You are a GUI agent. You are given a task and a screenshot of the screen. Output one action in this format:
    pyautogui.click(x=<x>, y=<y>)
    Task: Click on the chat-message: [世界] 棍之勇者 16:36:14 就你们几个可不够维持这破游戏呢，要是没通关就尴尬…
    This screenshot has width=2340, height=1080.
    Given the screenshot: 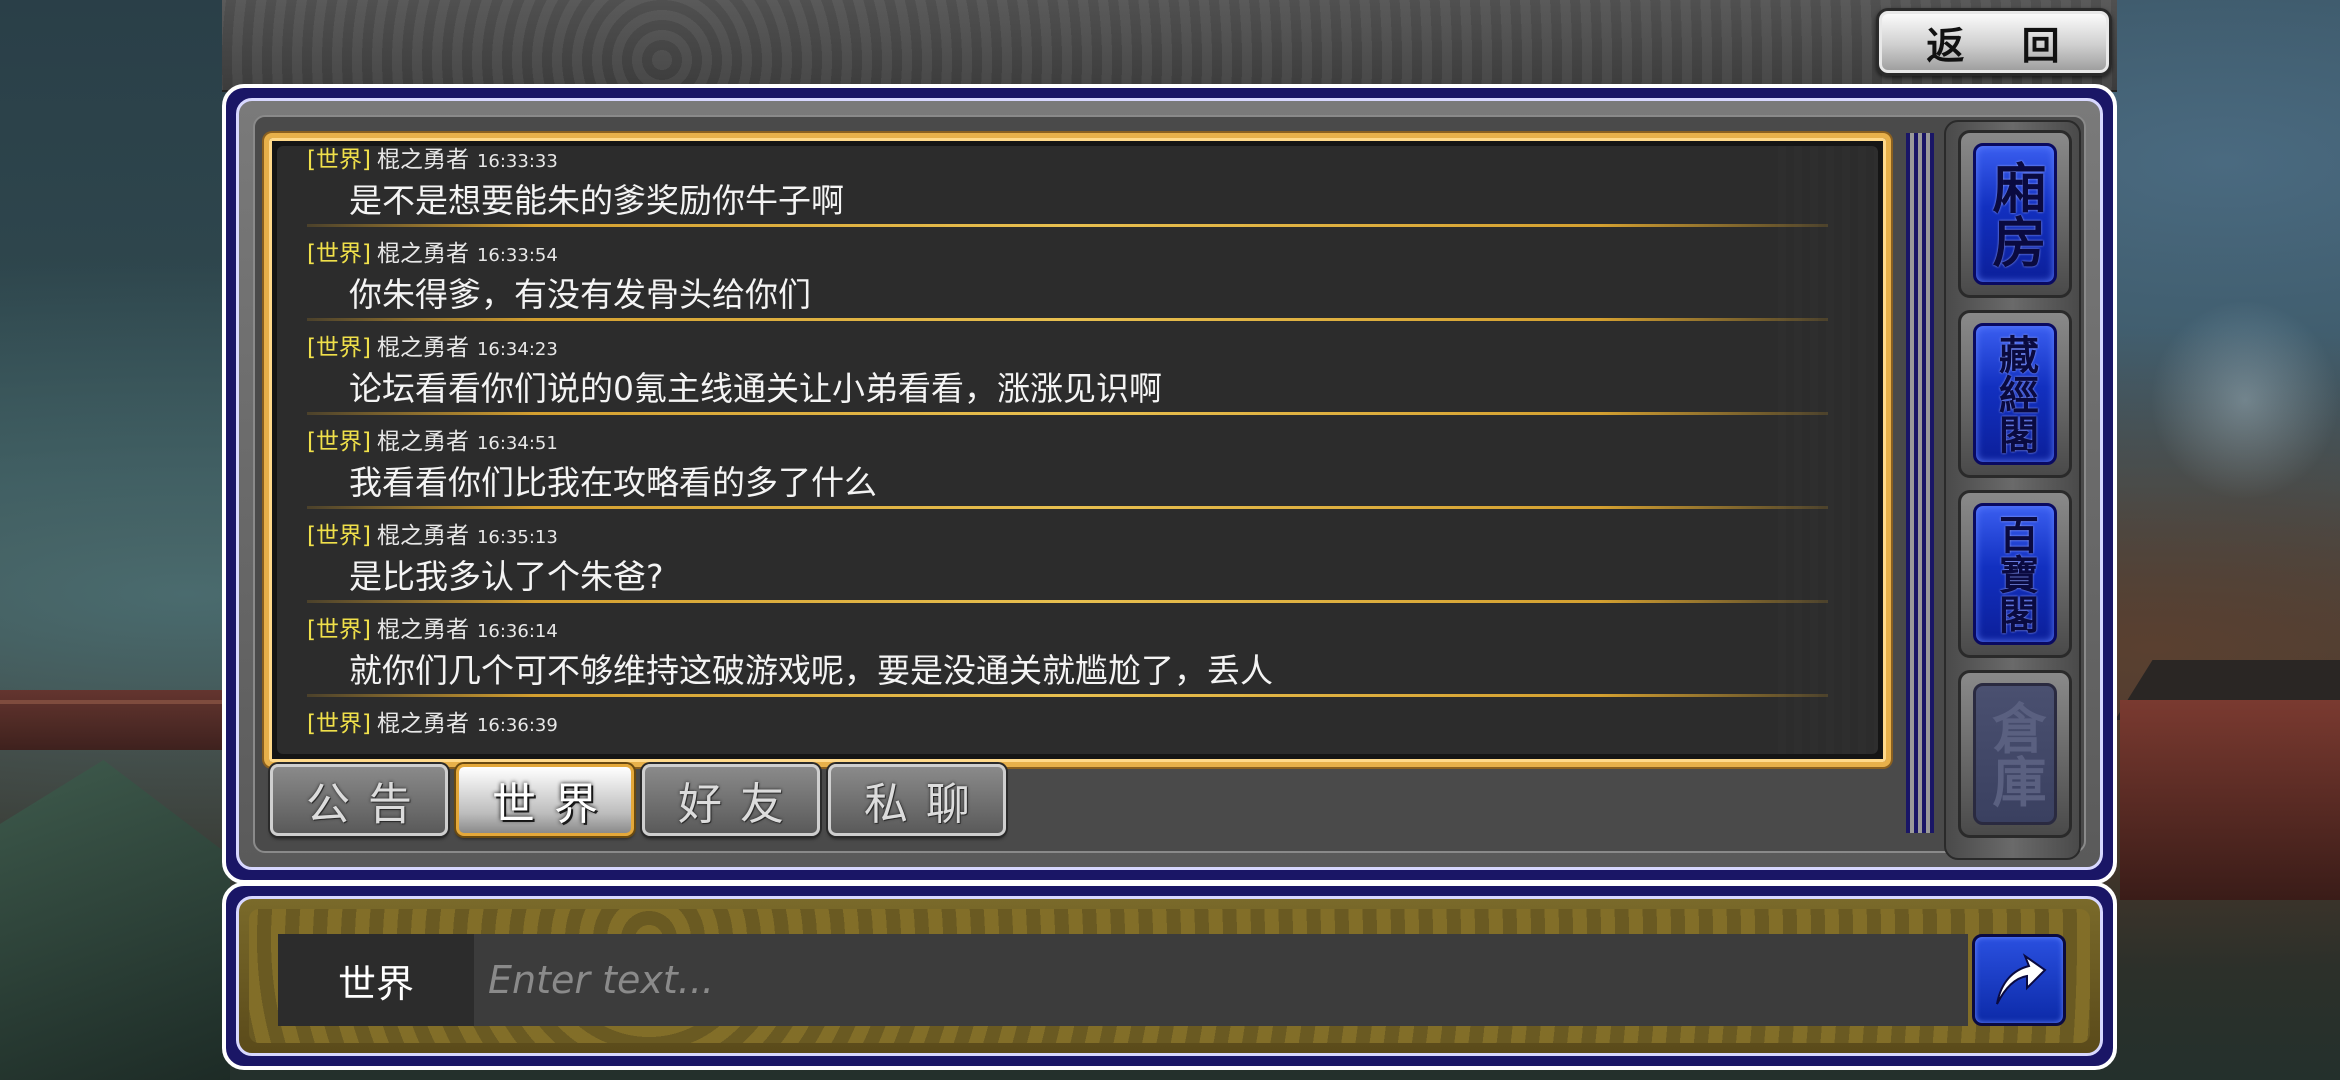 What is the action you would take?
    pyautogui.click(x=1067, y=657)
    